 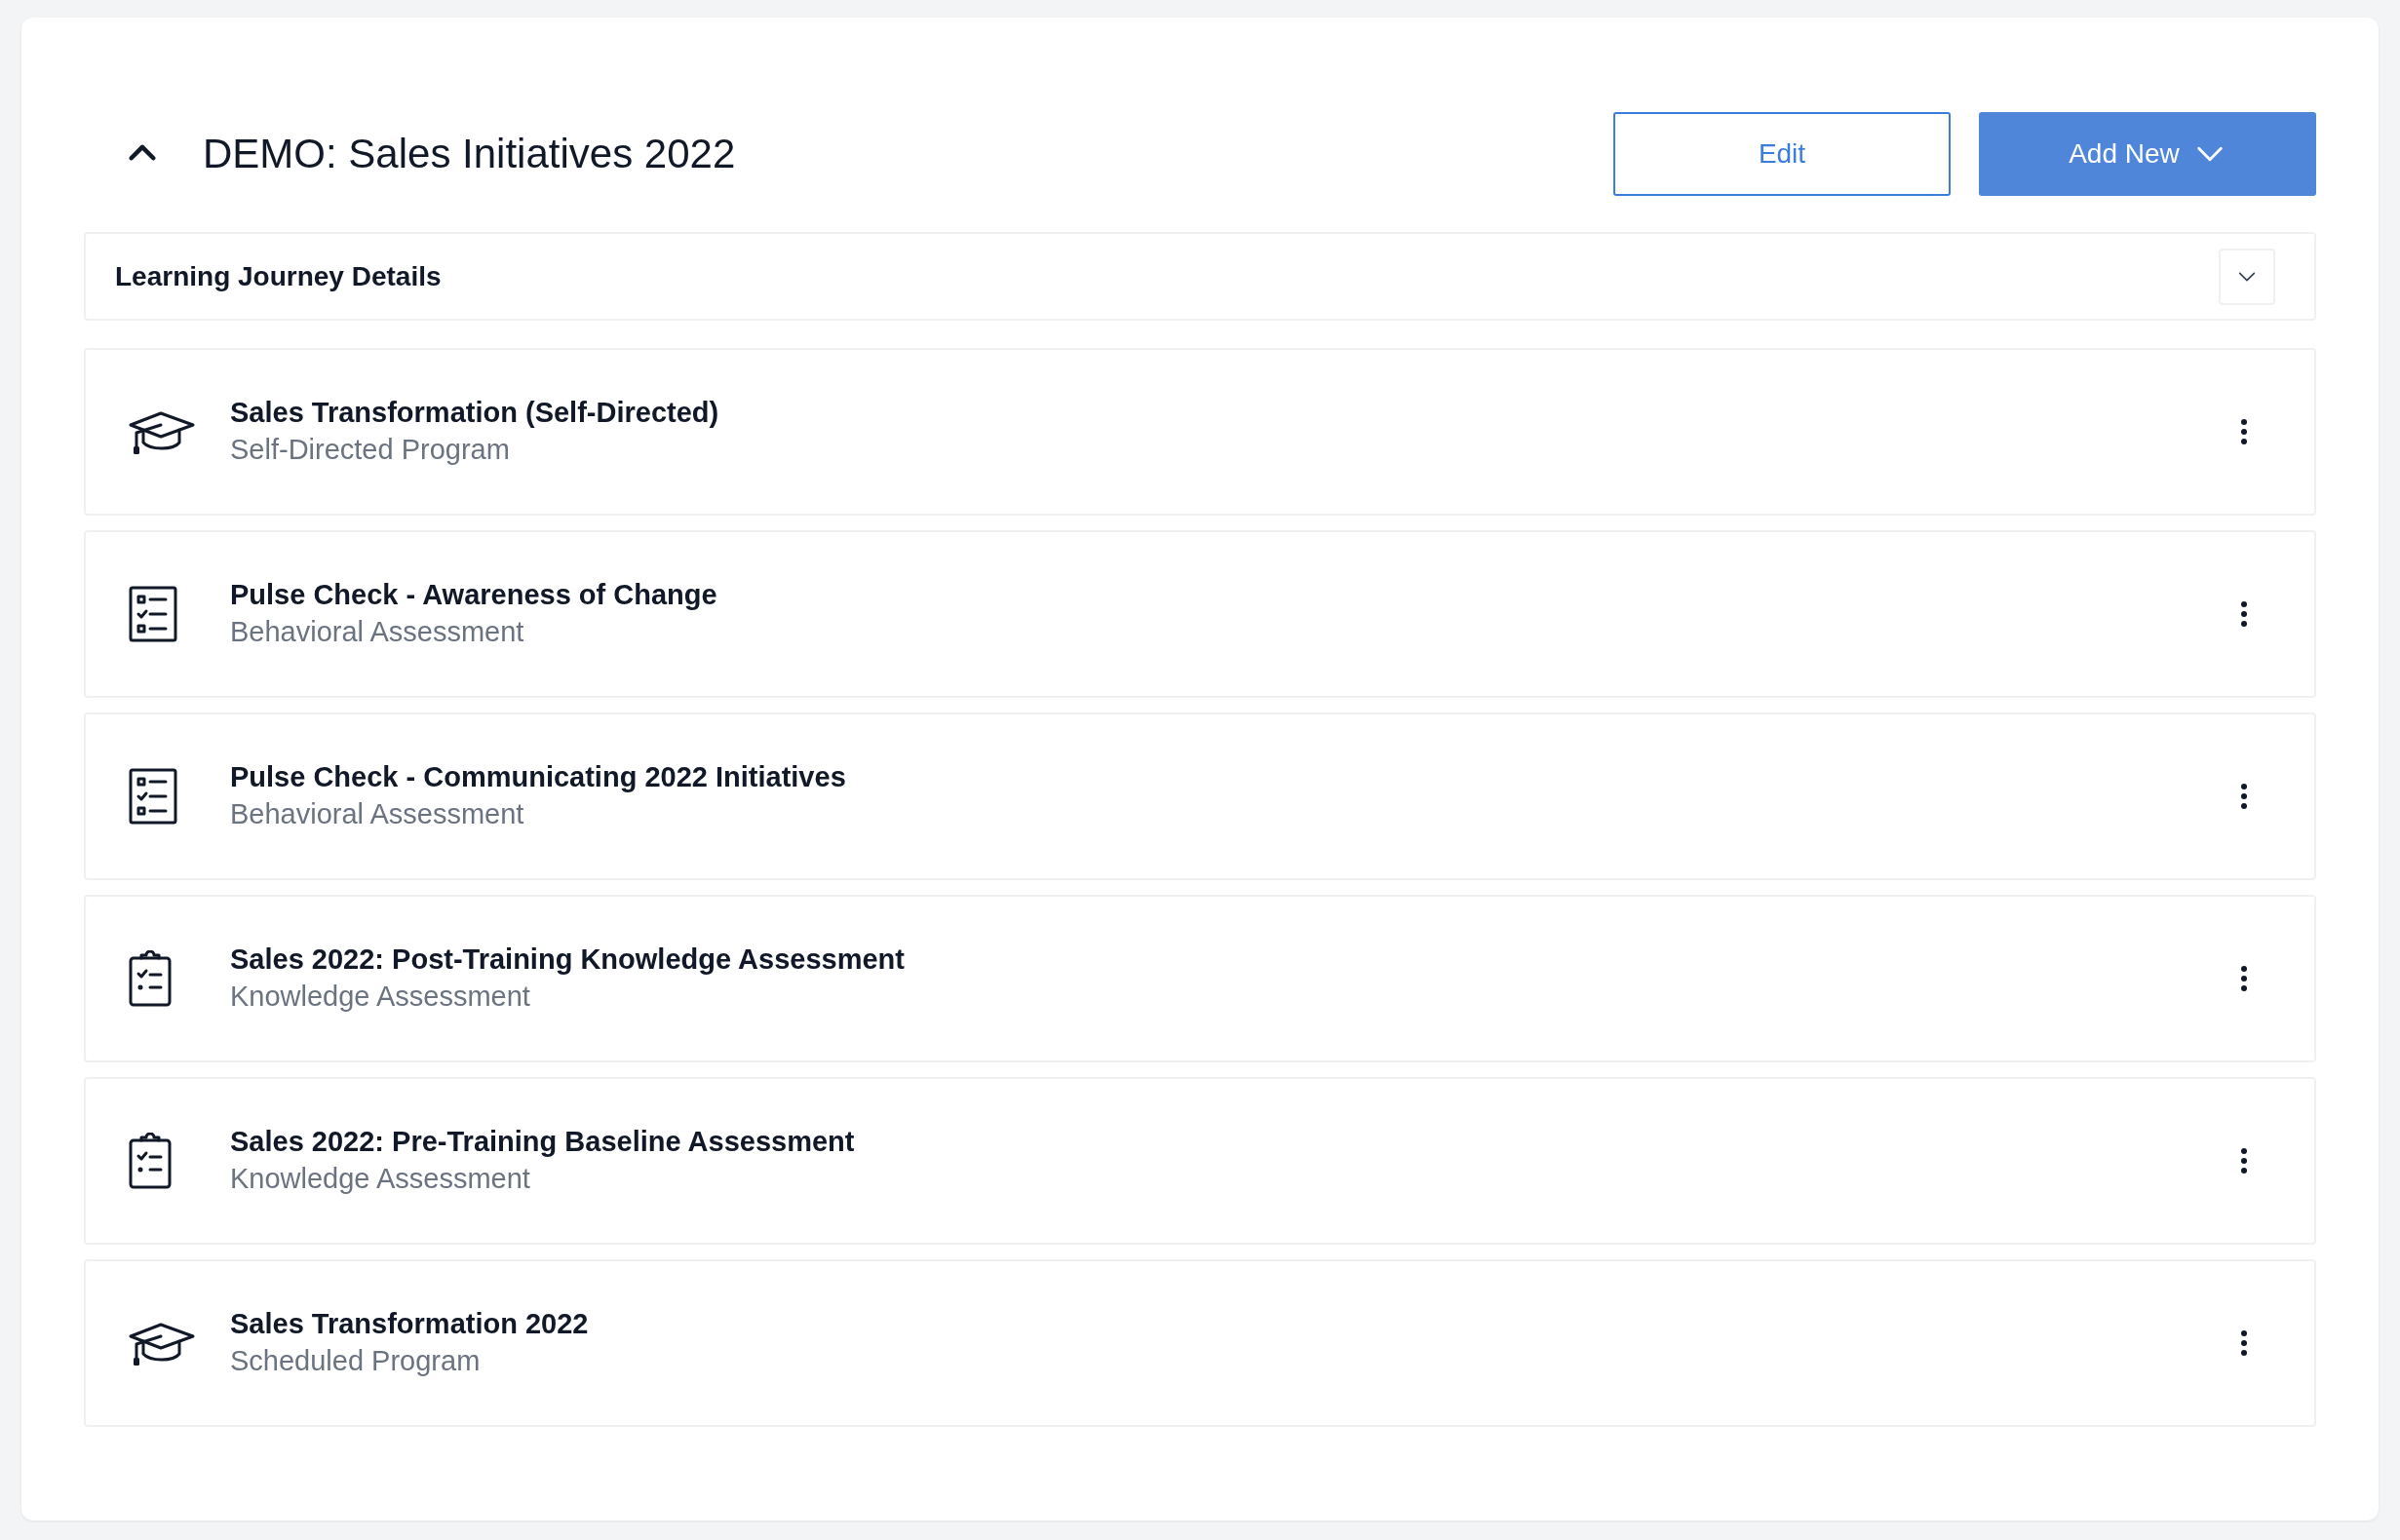 I want to click on item-title: Pulse Check - Awareness of Change, so click(x=474, y=595).